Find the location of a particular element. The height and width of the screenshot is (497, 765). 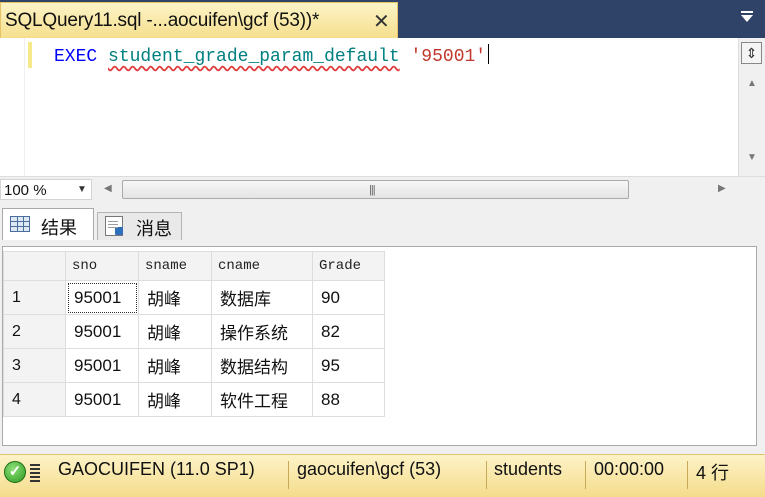

scroll-left-arrow-icon: ◀ is located at coordinates (108, 188).